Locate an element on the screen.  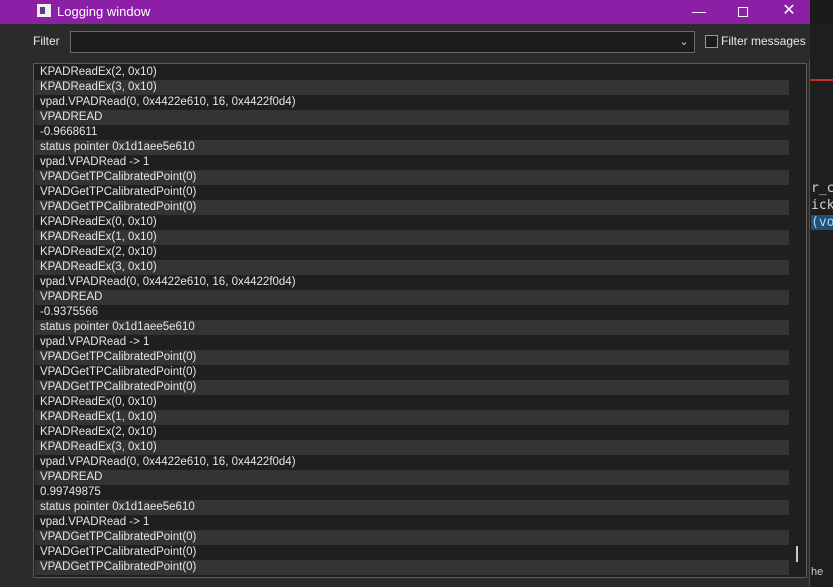
background-code-line-1: r_c is located at coordinates (822, 188).